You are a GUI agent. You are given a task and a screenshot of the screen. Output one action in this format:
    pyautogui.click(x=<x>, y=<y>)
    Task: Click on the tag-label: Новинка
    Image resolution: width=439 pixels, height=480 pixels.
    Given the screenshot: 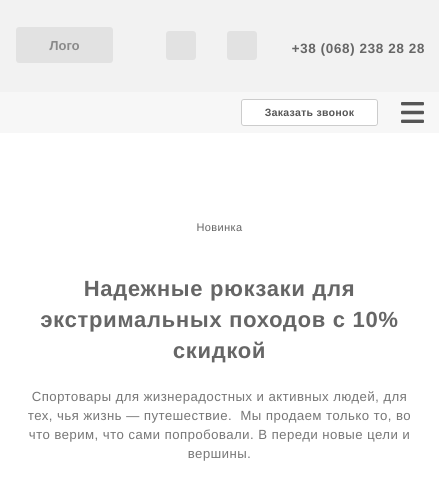 What is the action you would take?
    pyautogui.click(x=219, y=228)
    